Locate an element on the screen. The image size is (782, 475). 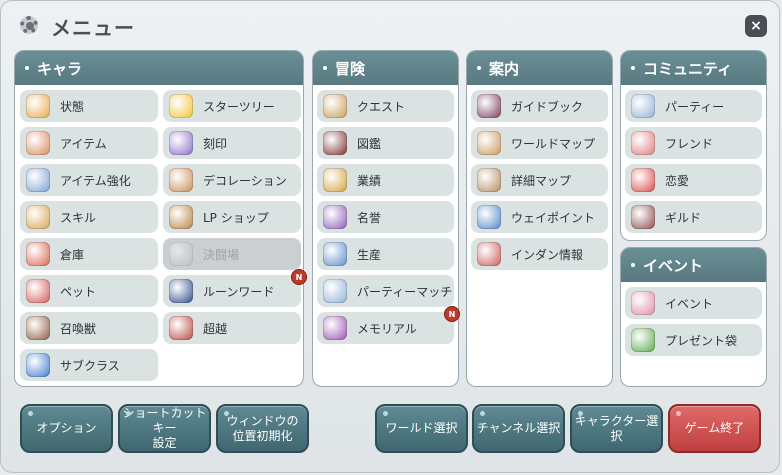
menu-item-event: イベント is located at coordinates (693, 303).